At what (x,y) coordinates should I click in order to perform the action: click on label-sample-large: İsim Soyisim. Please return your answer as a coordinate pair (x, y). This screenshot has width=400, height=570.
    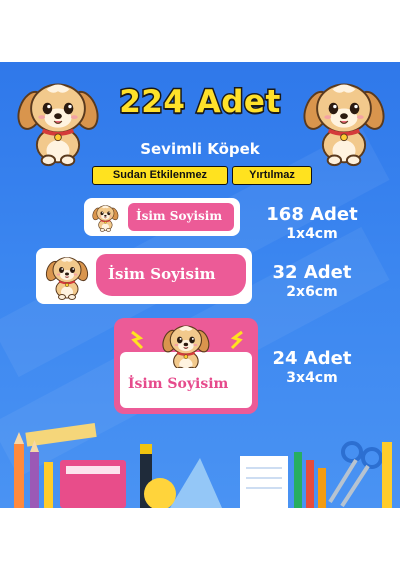
    Looking at the image, I should click on (186, 366).